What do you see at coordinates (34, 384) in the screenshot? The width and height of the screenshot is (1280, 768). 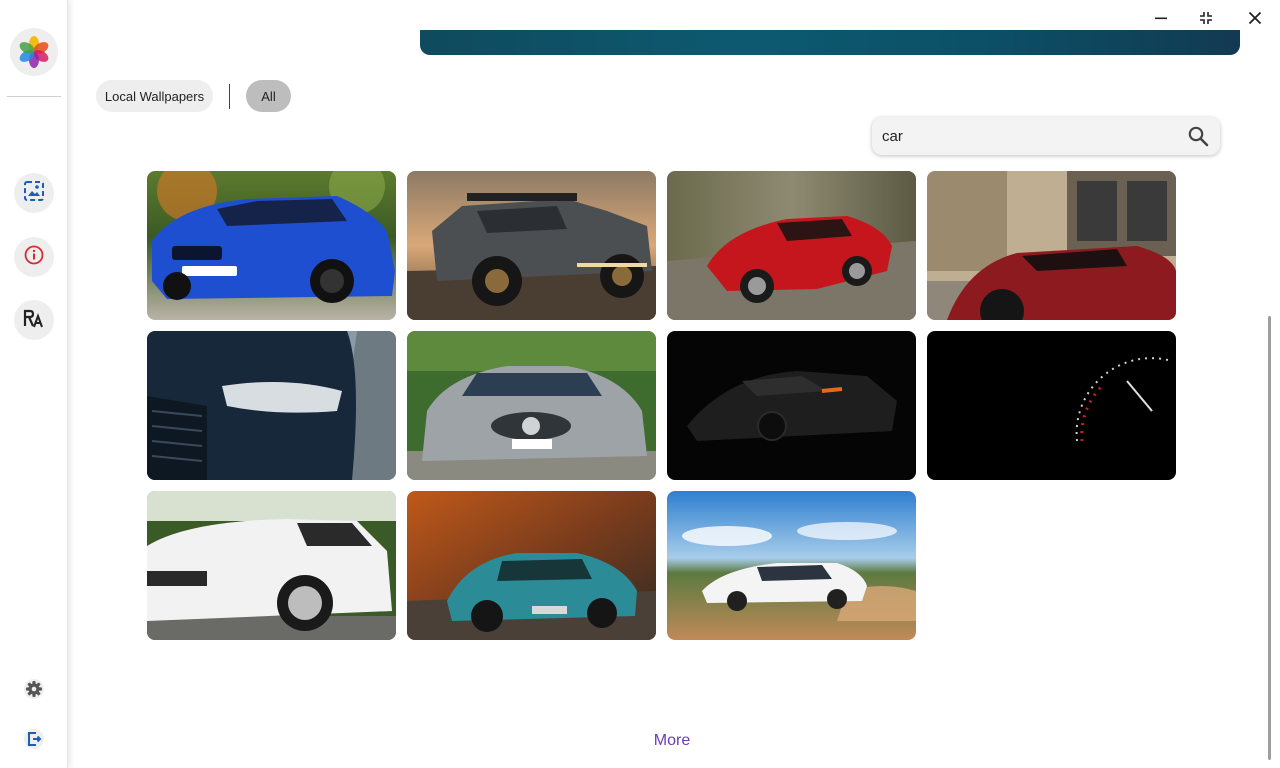 I see `sidebar` at bounding box center [34, 384].